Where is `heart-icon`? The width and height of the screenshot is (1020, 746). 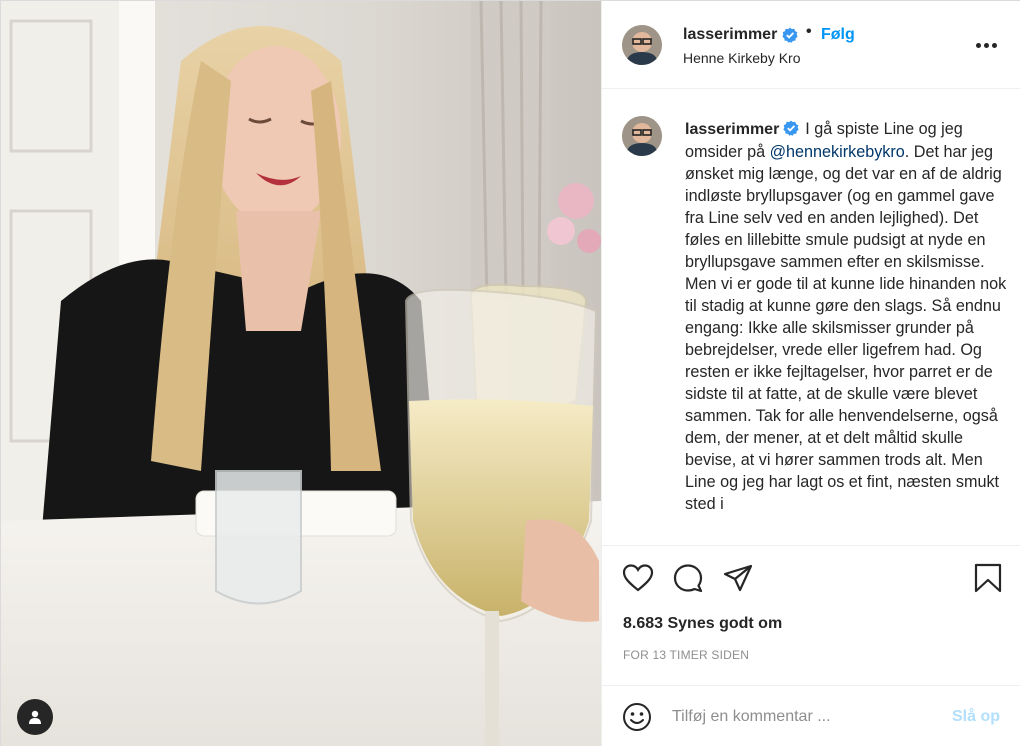
heart-icon is located at coordinates (638, 578).